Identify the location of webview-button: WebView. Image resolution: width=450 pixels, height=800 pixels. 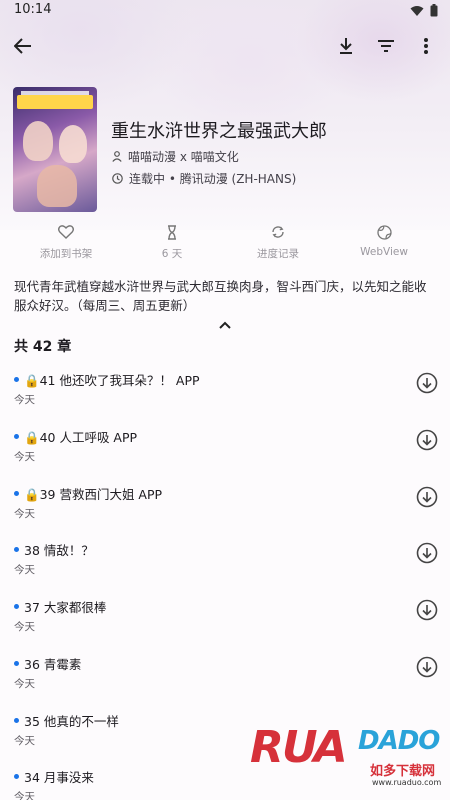
(384, 240).